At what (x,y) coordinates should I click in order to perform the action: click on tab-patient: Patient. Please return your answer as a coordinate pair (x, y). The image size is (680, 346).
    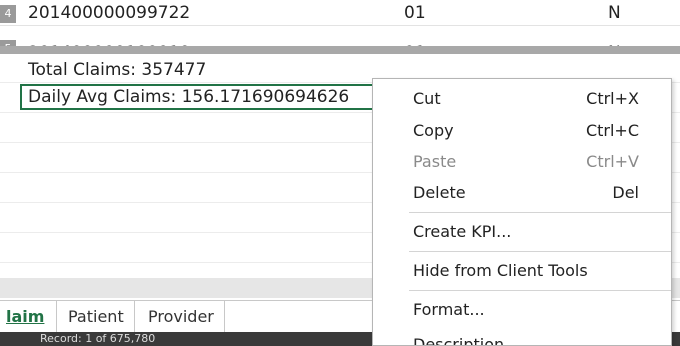
    Looking at the image, I should click on (96, 317).